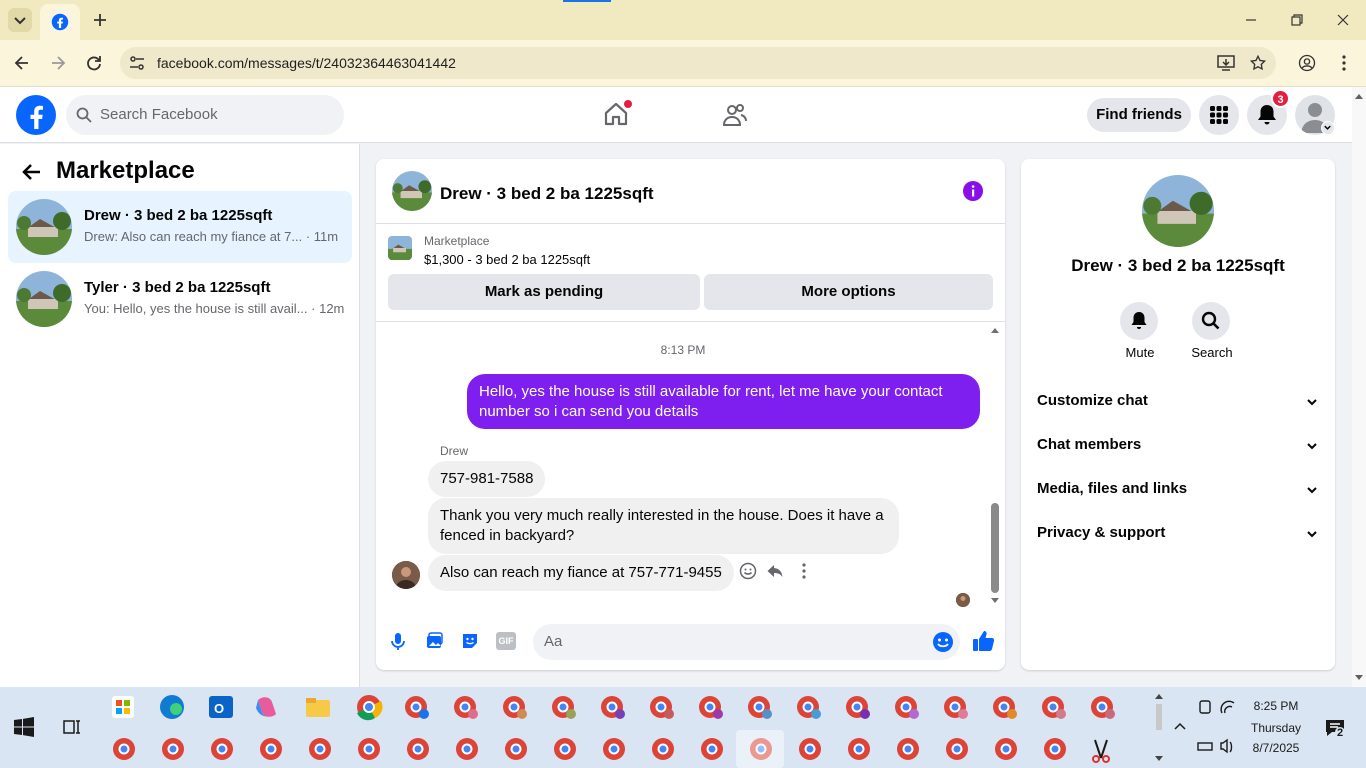 The image size is (1366, 768). I want to click on listing-price: $1,300 - 3 bed 2 ba 1225sqft, so click(507, 259).